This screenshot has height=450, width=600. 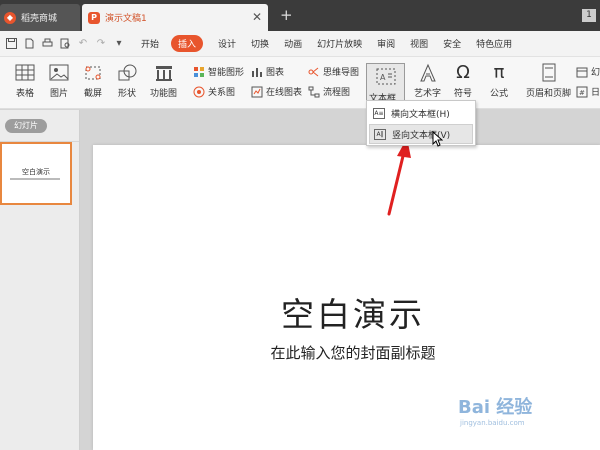 What do you see at coordinates (462, 94) in the screenshot?
I see `symbol-label: 符号` at bounding box center [462, 94].